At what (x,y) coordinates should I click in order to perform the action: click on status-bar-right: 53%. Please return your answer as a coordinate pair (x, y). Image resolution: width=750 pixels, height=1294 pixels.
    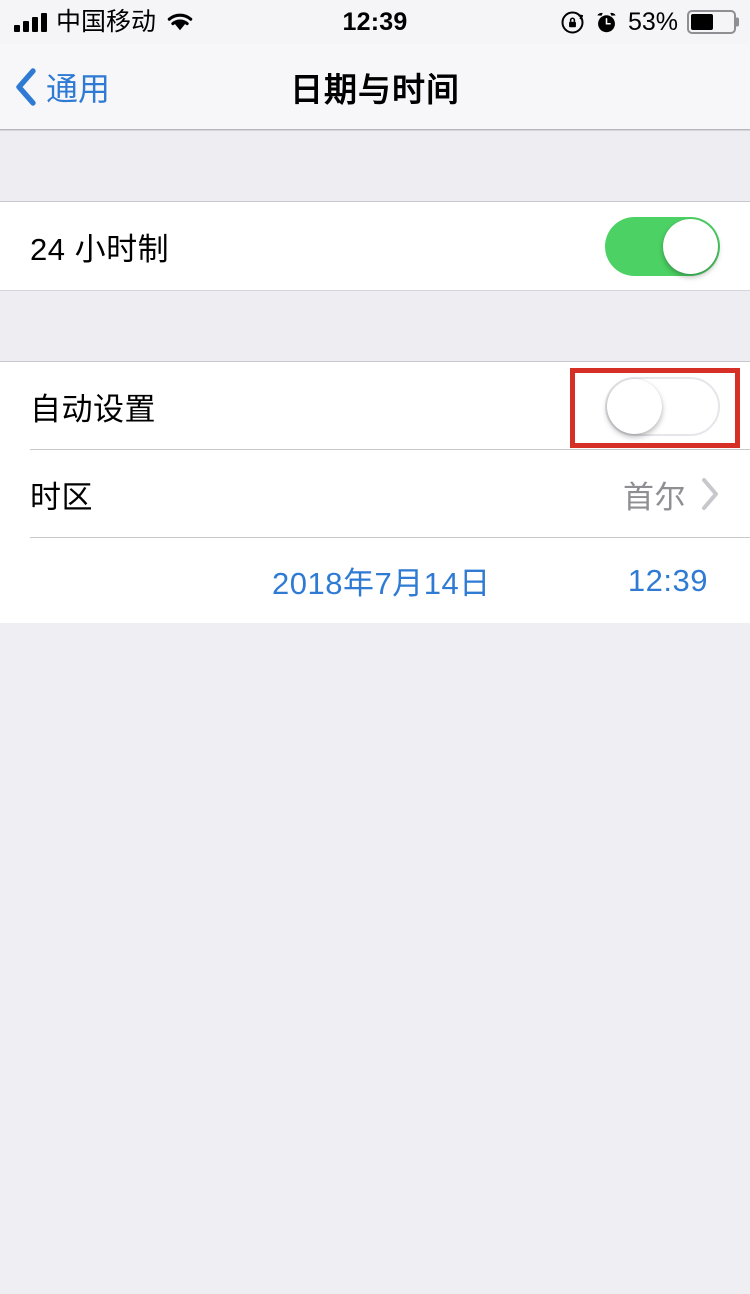
    Looking at the image, I should click on (649, 22).